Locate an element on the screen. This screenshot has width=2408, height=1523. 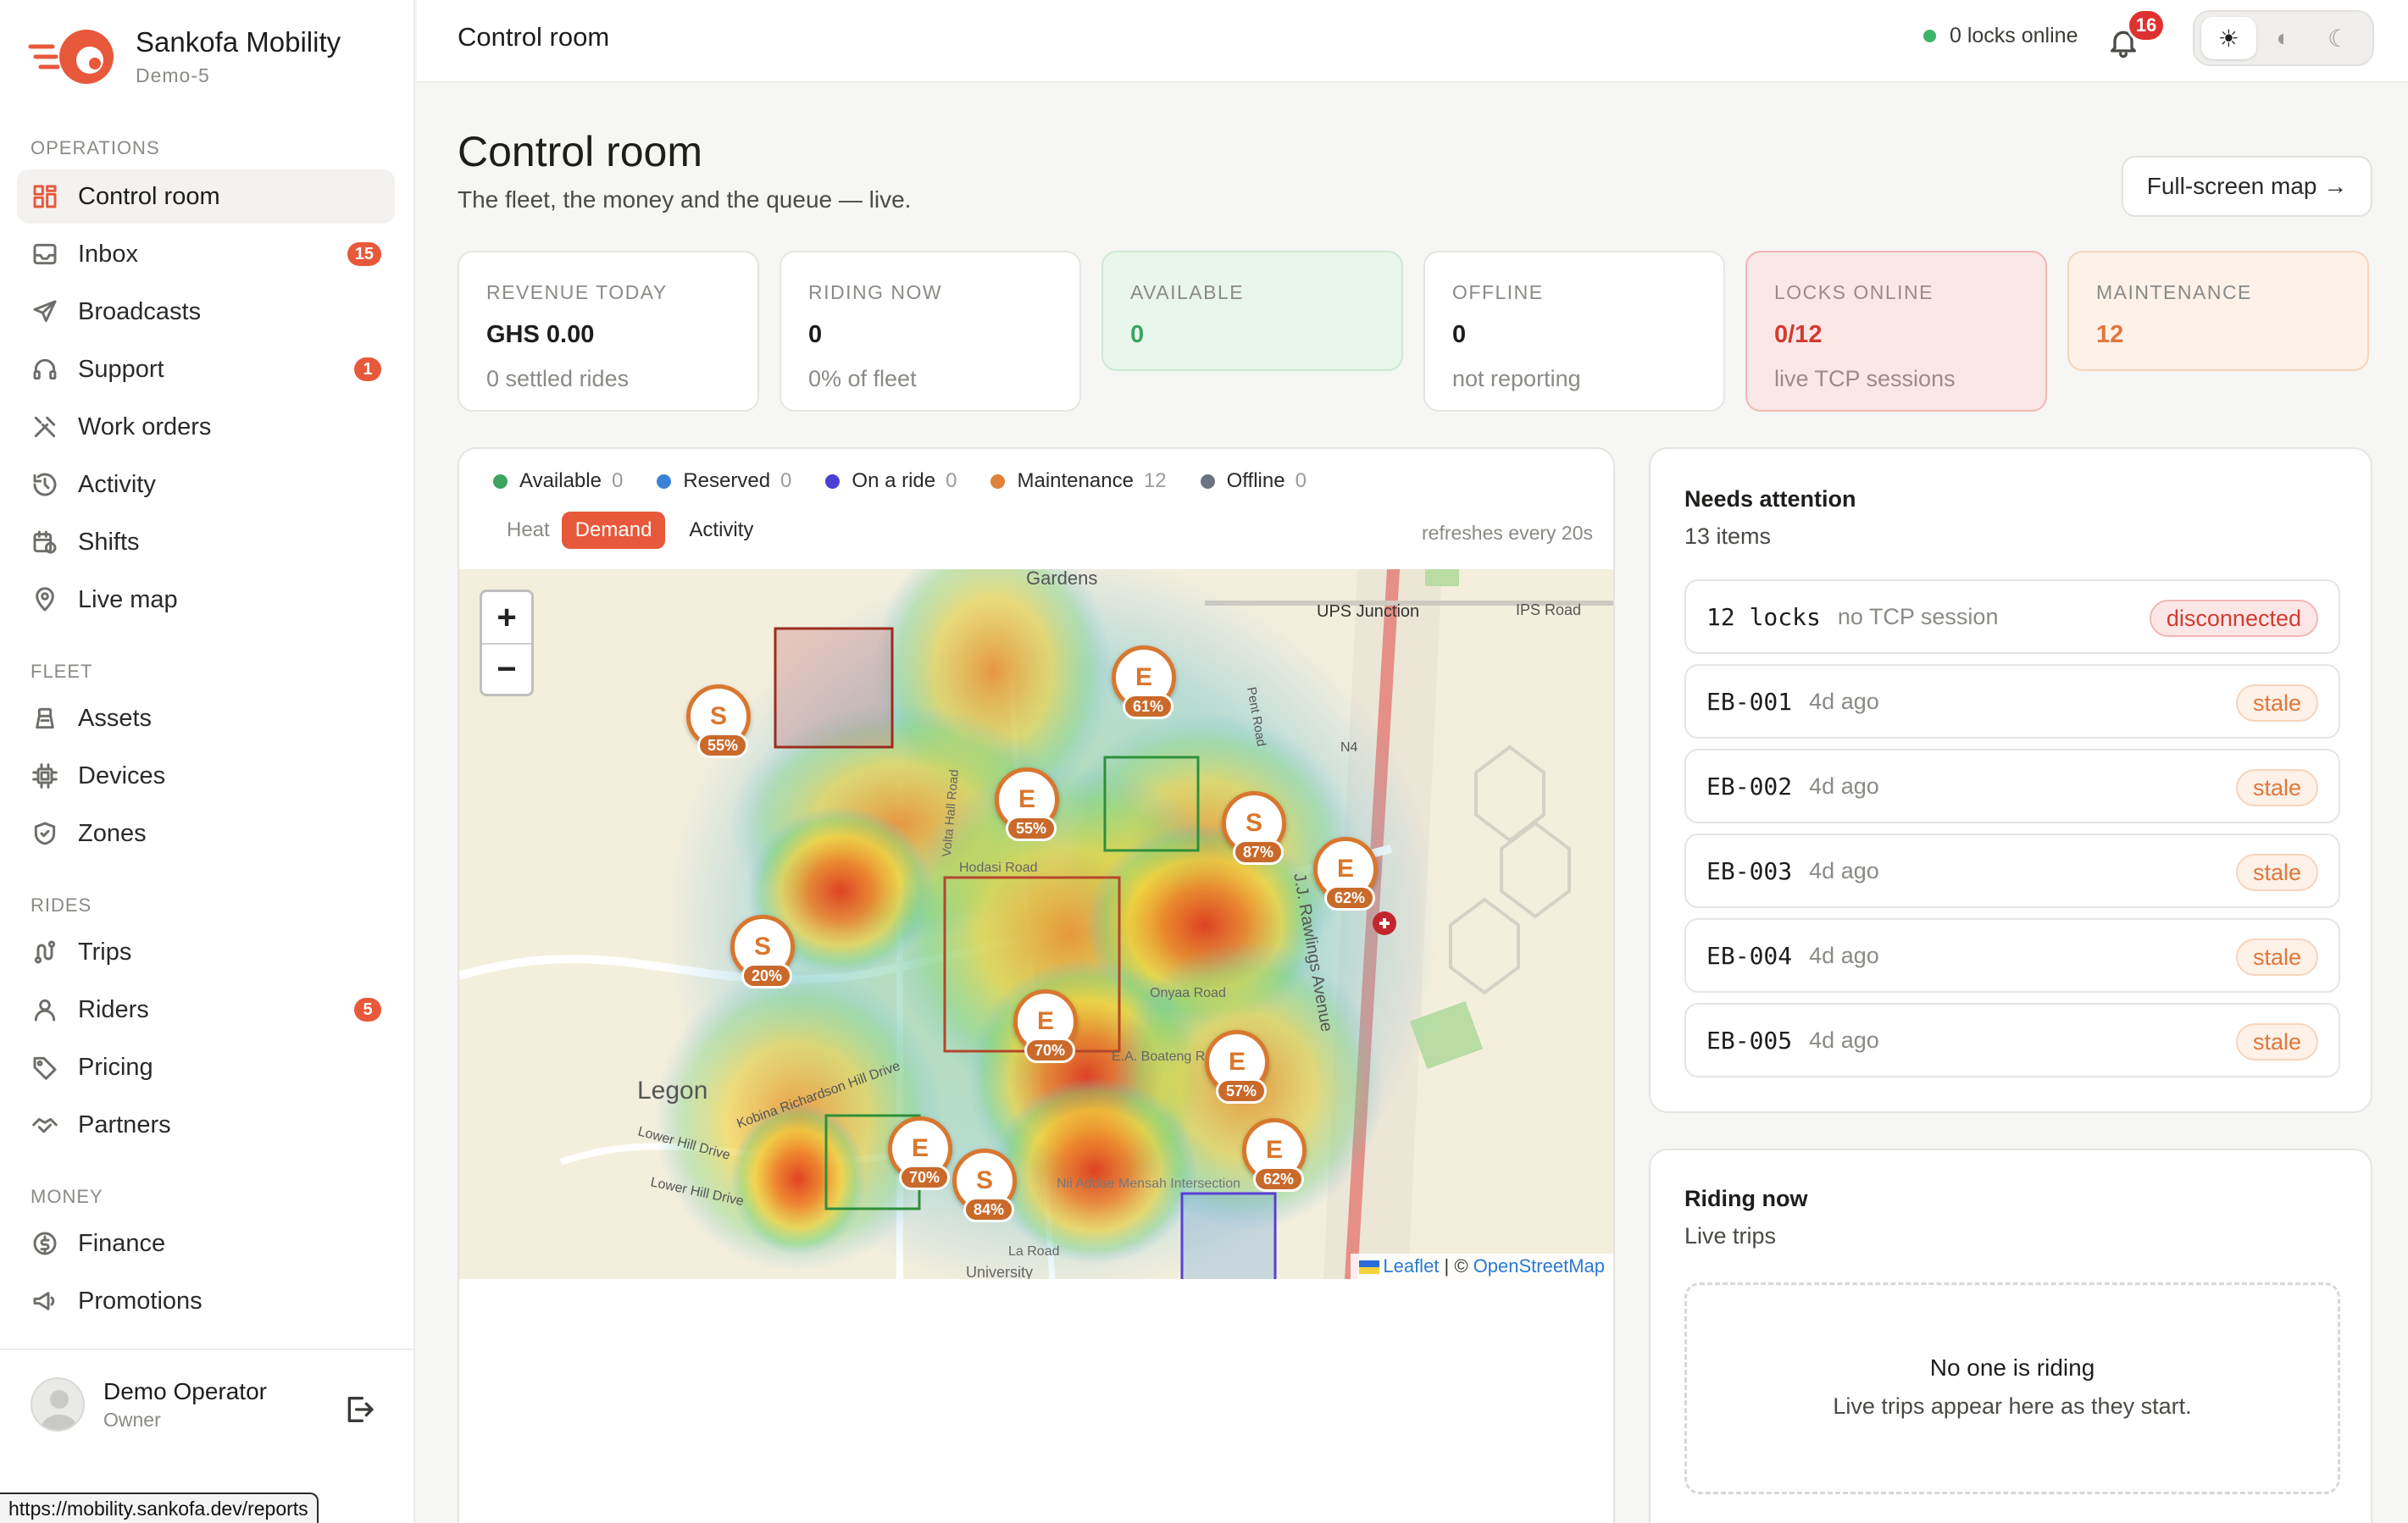
sidebar-item-promotions: Promotions is located at coordinates (206, 1301).